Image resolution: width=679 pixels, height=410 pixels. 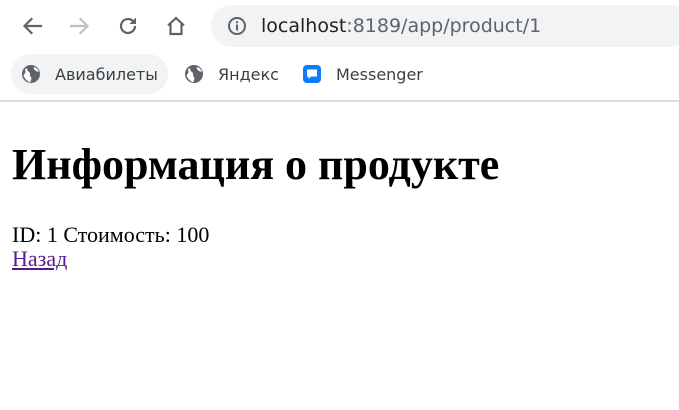 I want to click on id-value: 1, so click(x=52, y=234).